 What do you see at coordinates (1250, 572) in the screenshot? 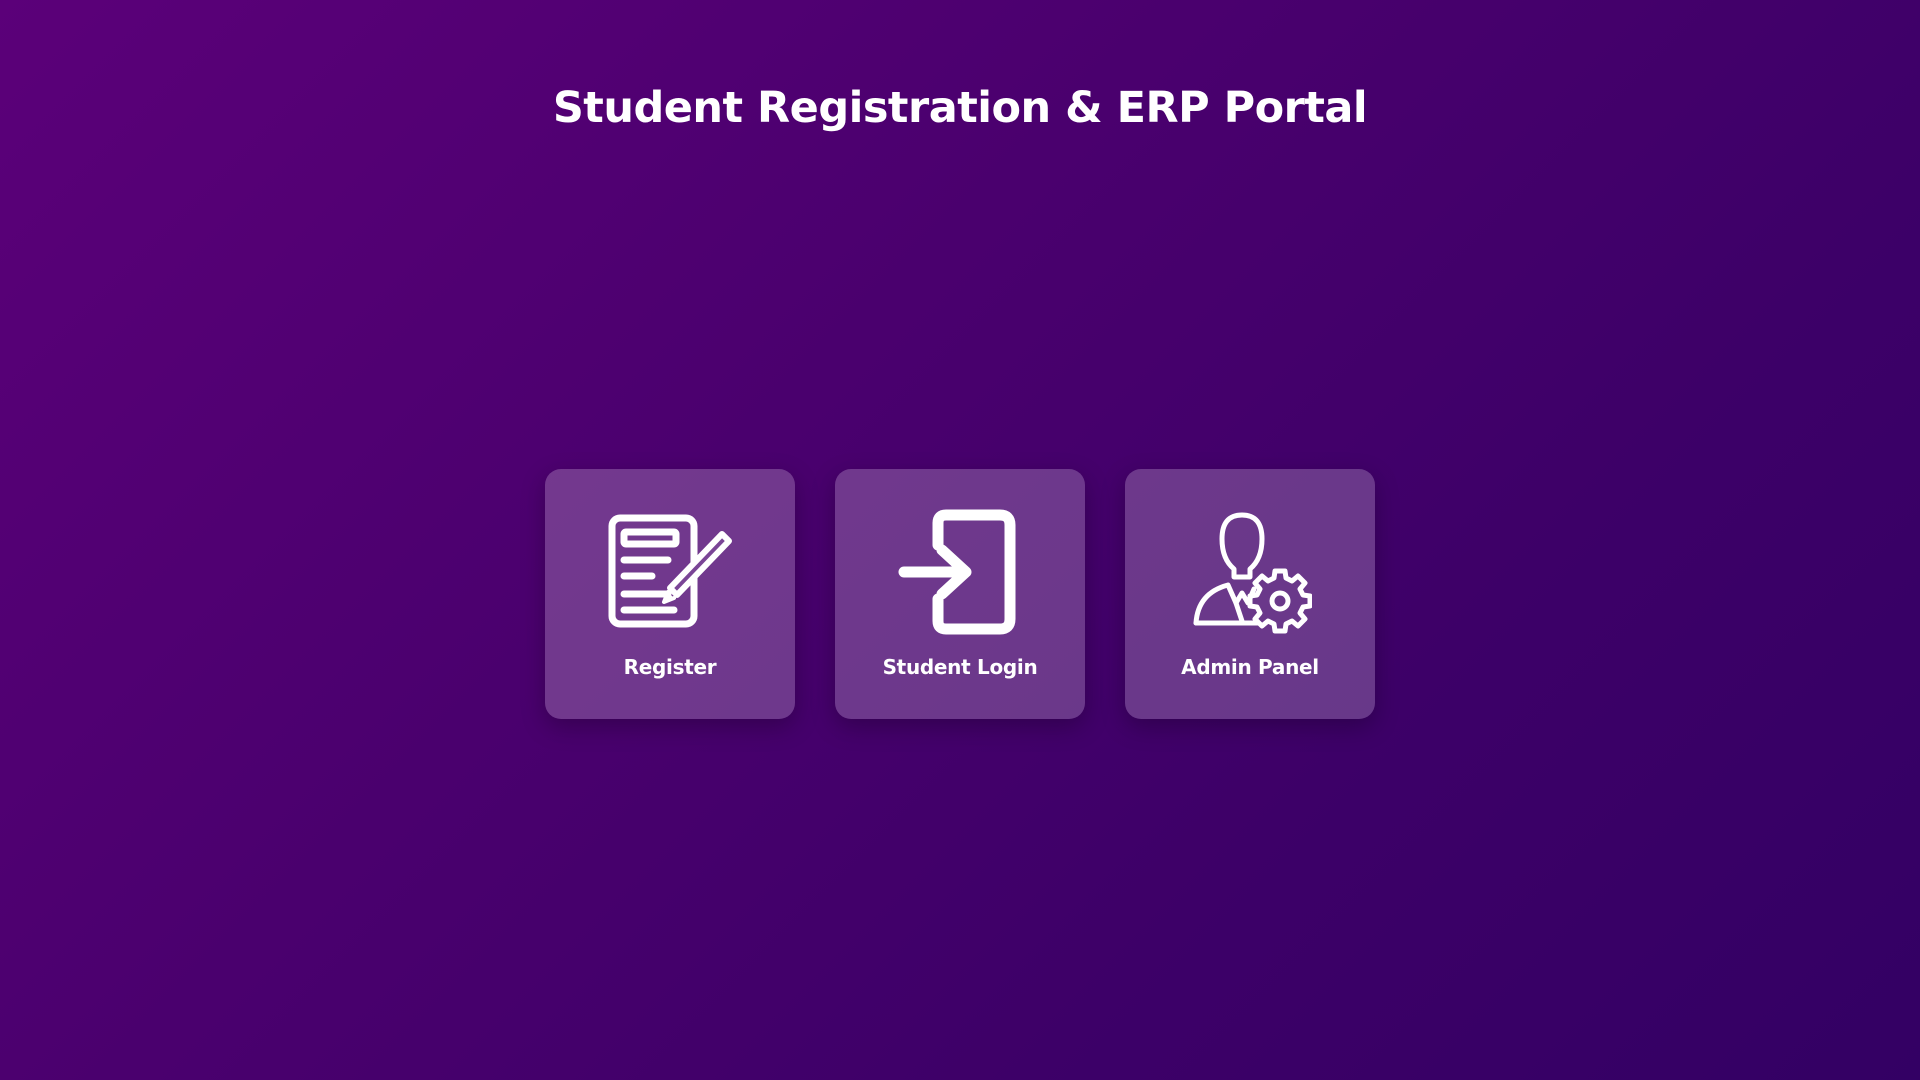
I see `admin-gear-icon` at bounding box center [1250, 572].